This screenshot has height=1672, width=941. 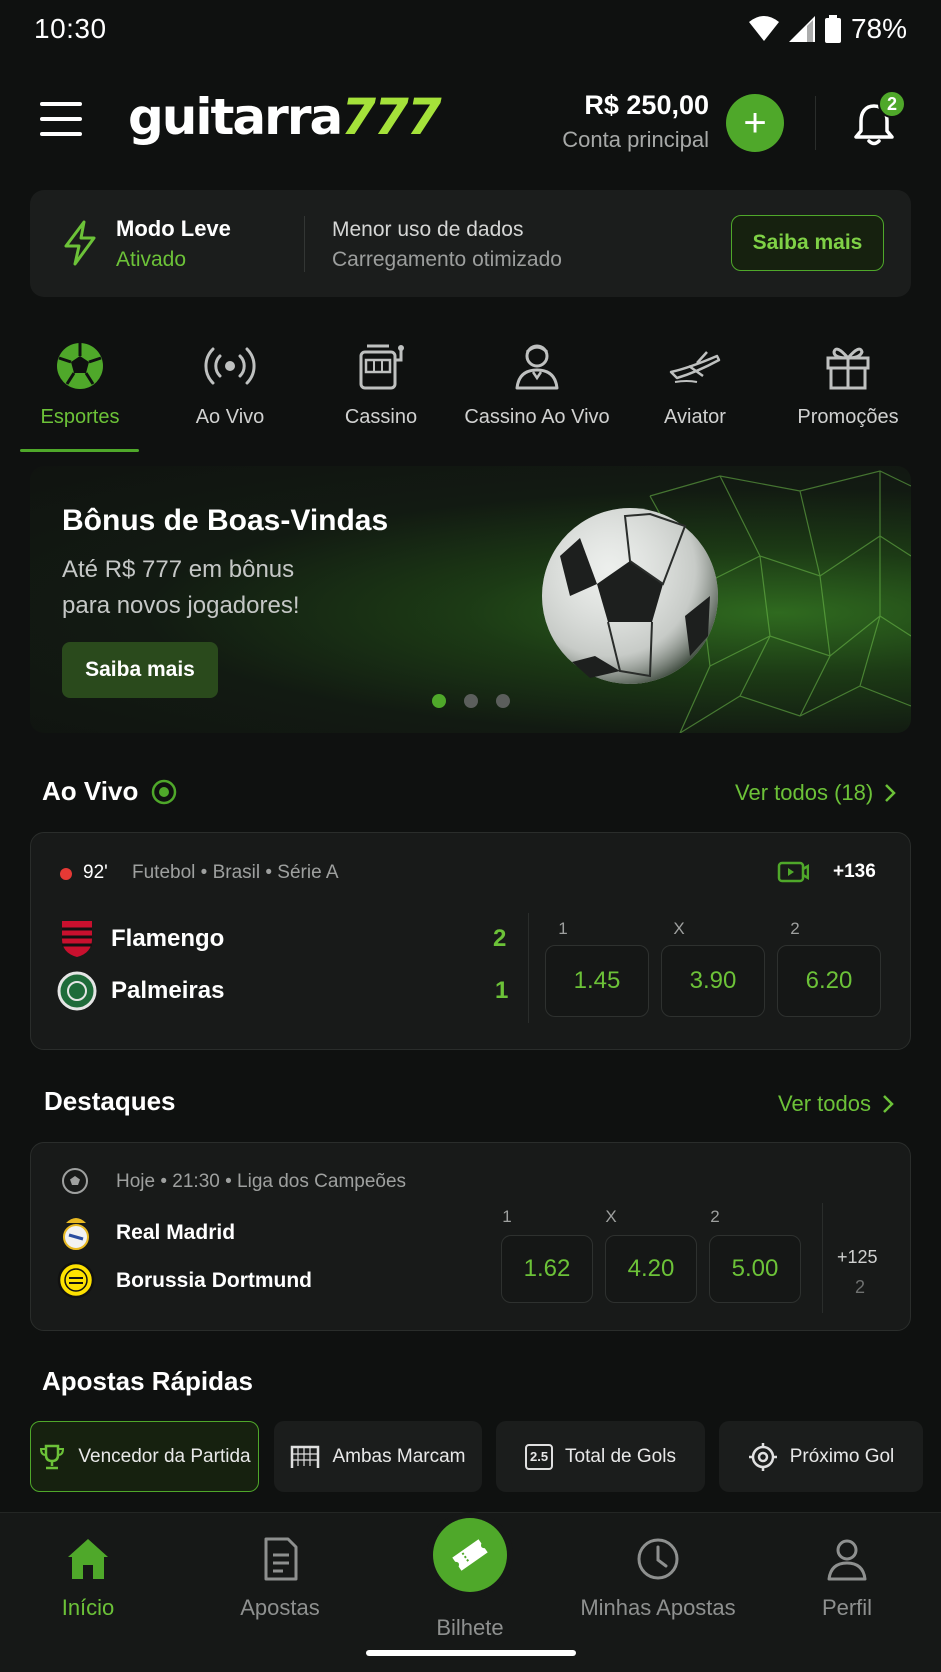 What do you see at coordinates (890, 793) in the screenshot?
I see `chevron-right-icon` at bounding box center [890, 793].